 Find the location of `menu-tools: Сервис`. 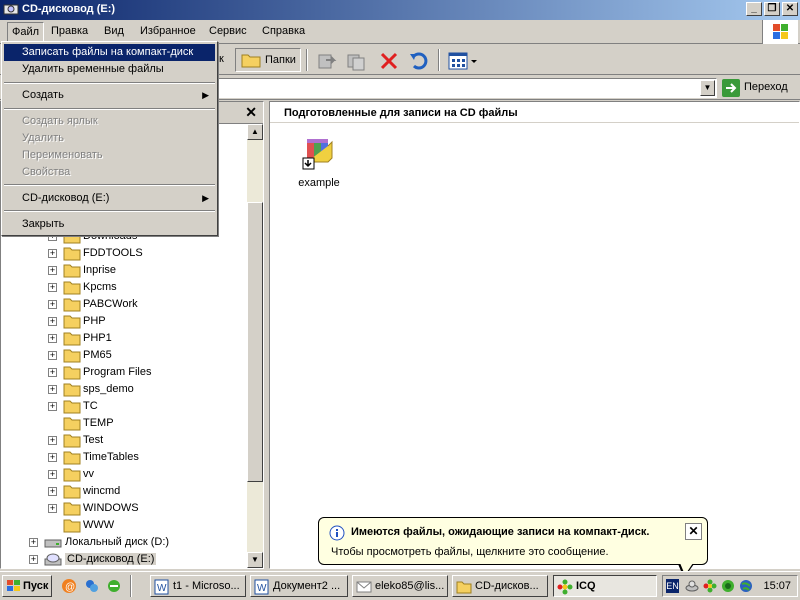

menu-tools: Сервис is located at coordinates (228, 31).